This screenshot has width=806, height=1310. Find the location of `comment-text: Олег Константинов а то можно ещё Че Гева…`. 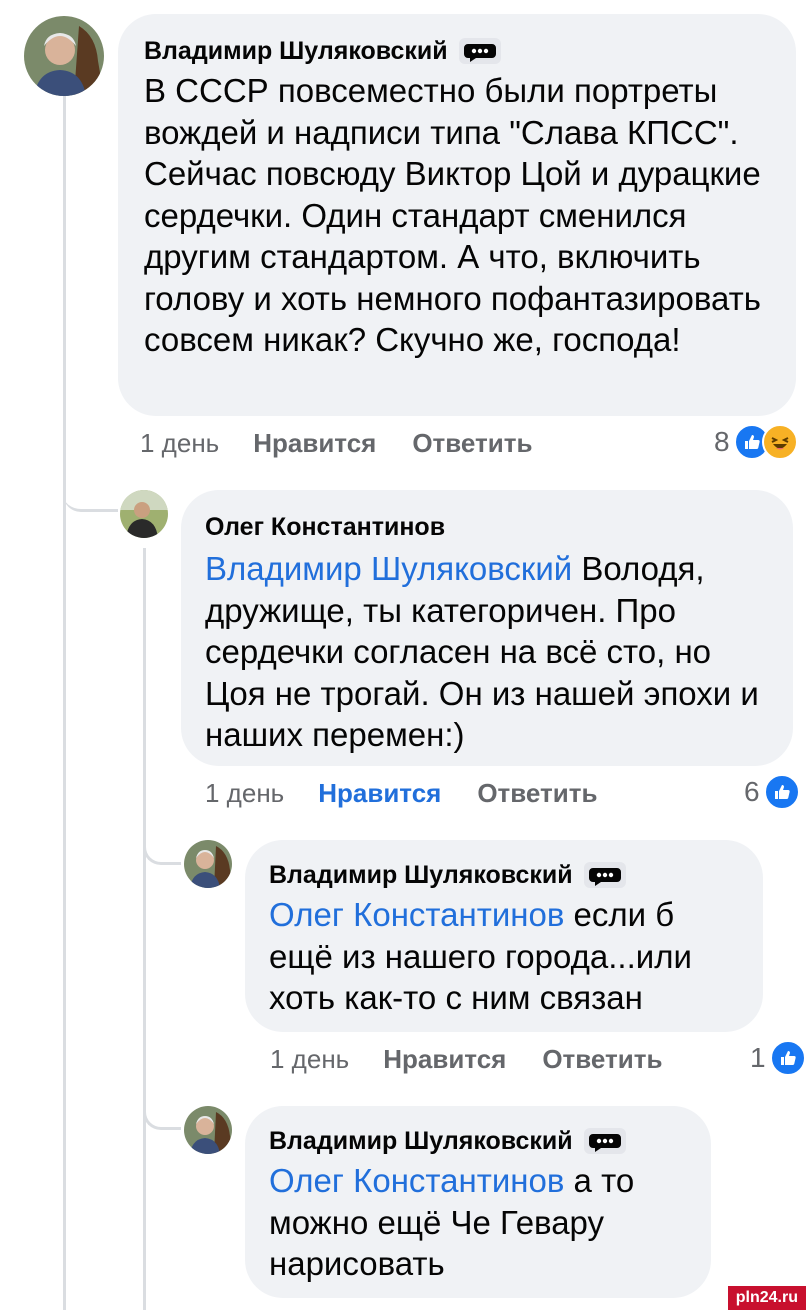

comment-text: Олег Константинов а то можно ещё Че Гева… is located at coordinates (478, 1222).